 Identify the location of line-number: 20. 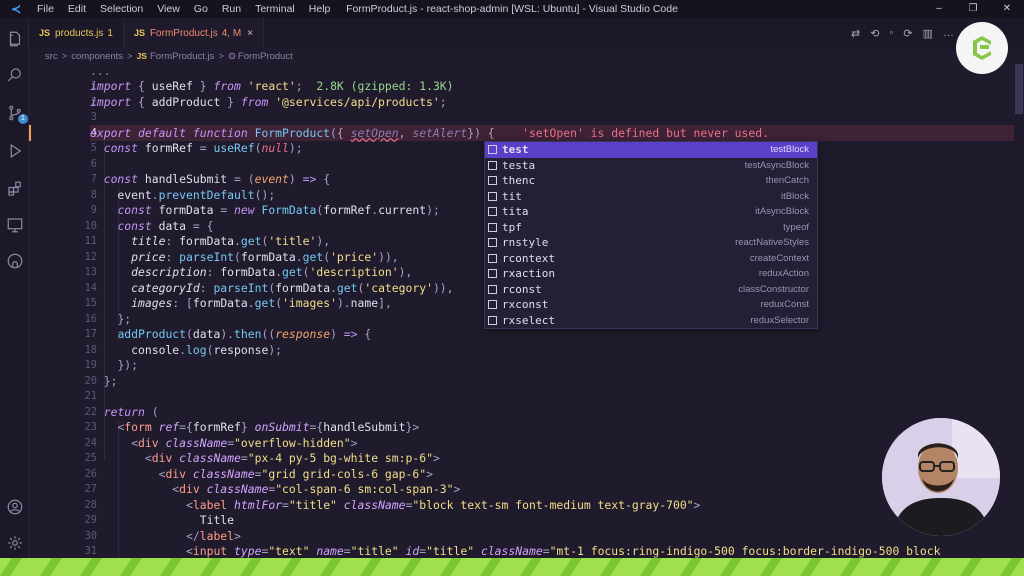
(90, 380).